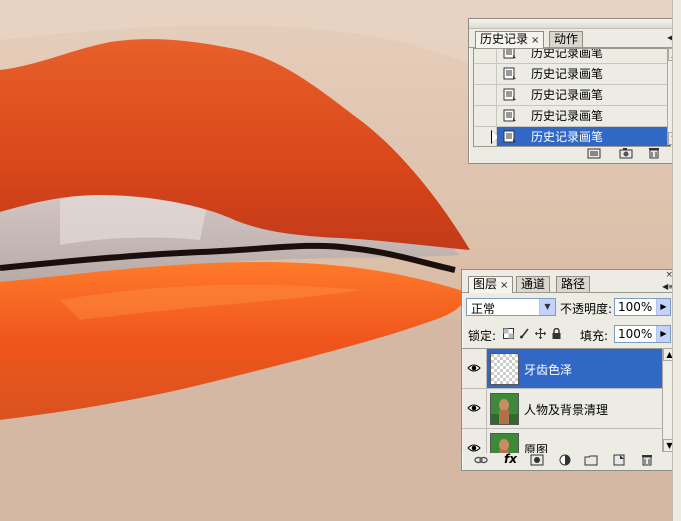  I want to click on opacity-value: 100%, so click(635, 307).